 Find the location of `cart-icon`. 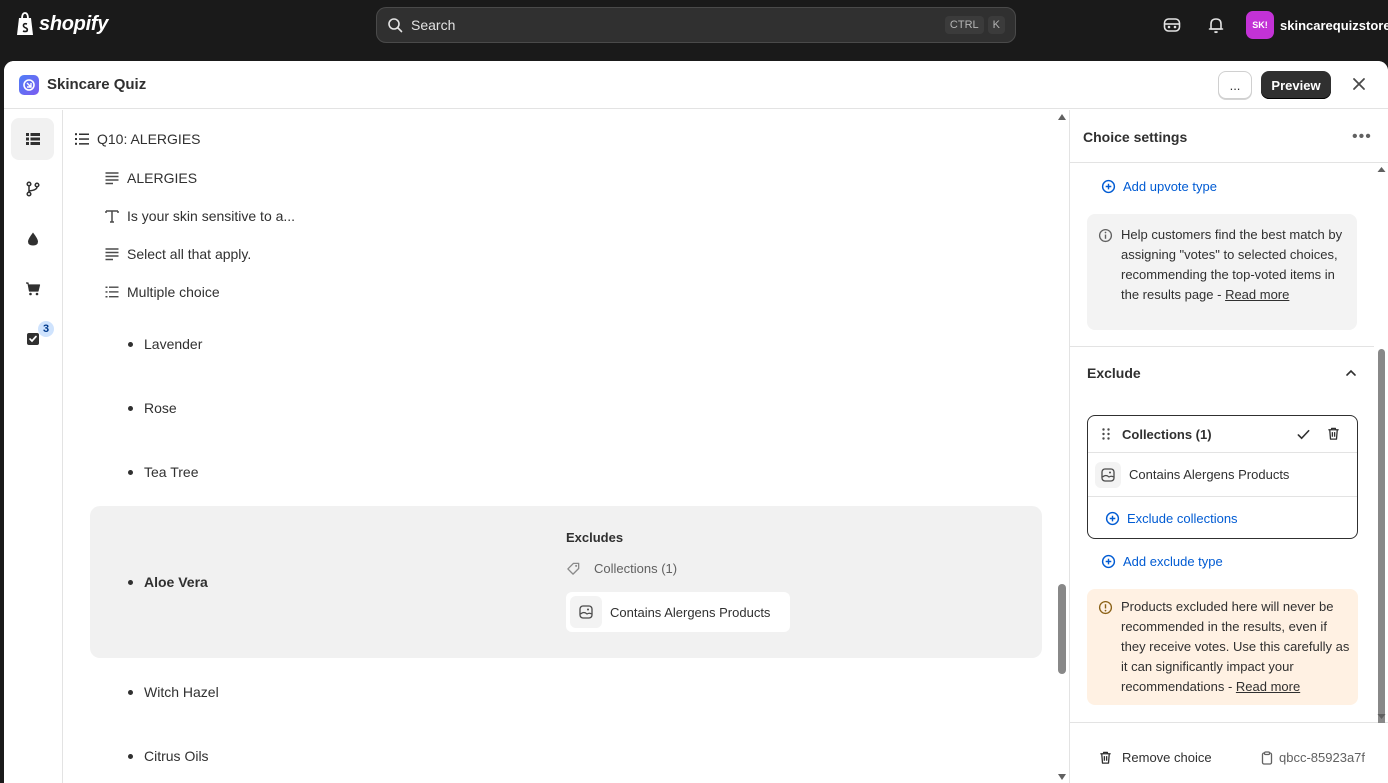

cart-icon is located at coordinates (32, 289).